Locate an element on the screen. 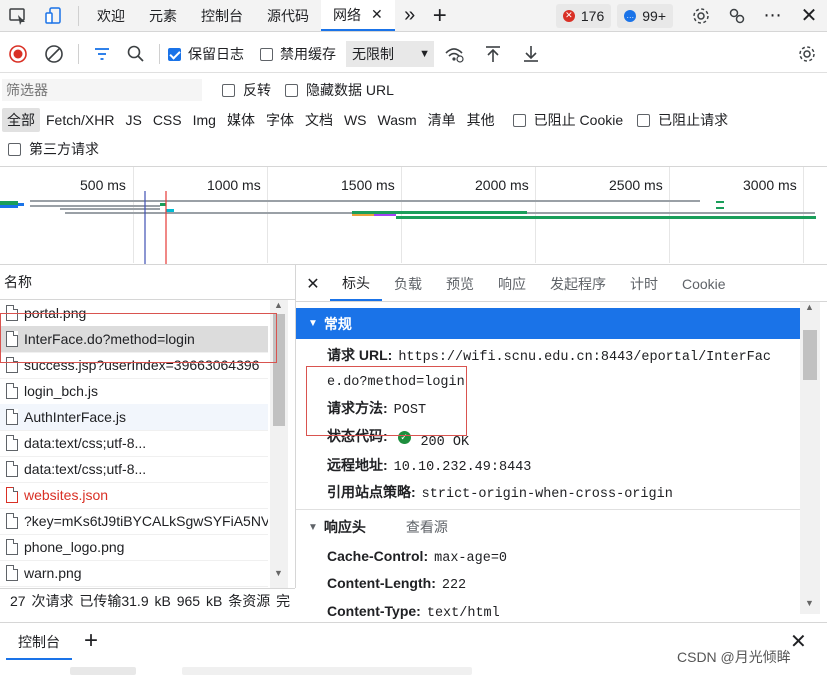  summary-text: 27 次请求 已传输31.9 kB 965 kB 条资源 完 is located at coordinates (150, 601).